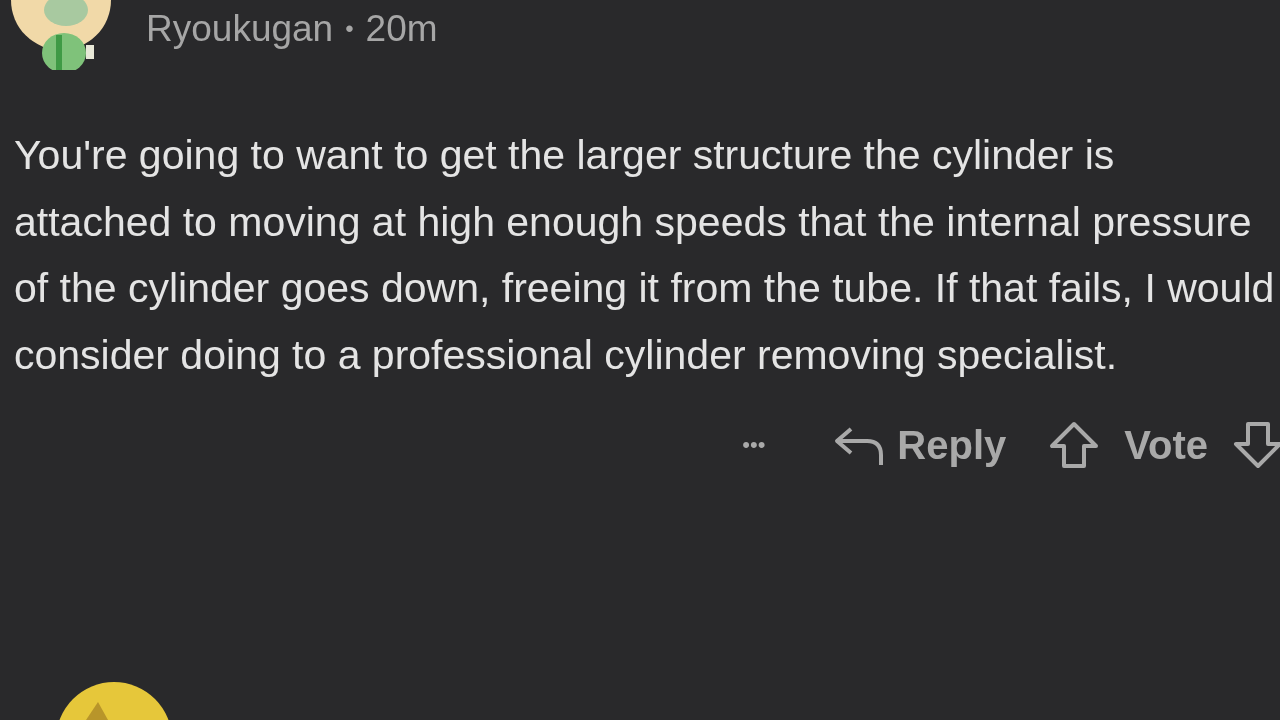 This screenshot has height=720, width=1280. Describe the element at coordinates (240, 29) in the screenshot. I see `username: Ryoukugan` at that location.